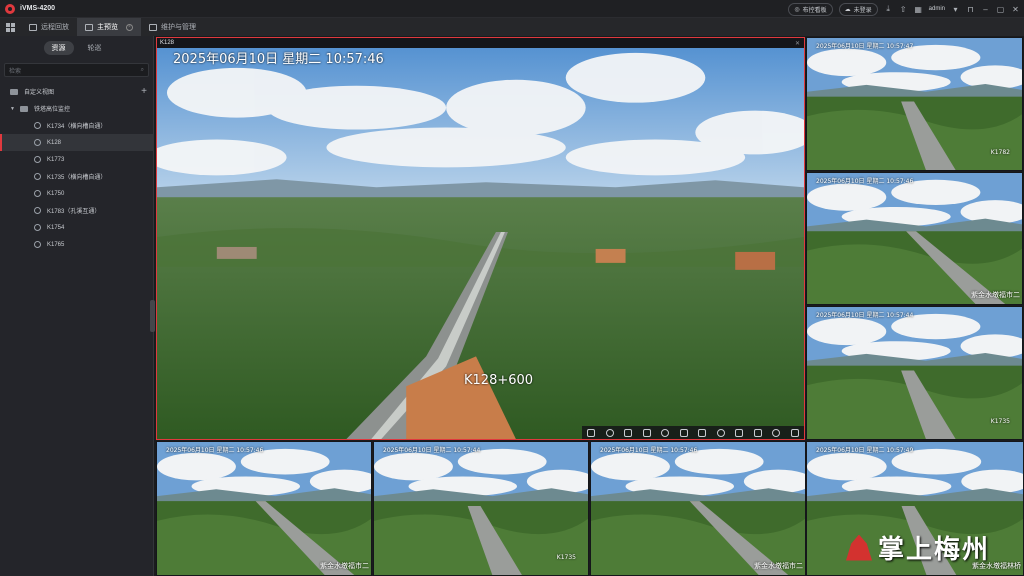 The width and height of the screenshot is (1024, 576). What do you see at coordinates (797, 43) in the screenshot?
I see `window-close-icon: ✕` at bounding box center [797, 43].